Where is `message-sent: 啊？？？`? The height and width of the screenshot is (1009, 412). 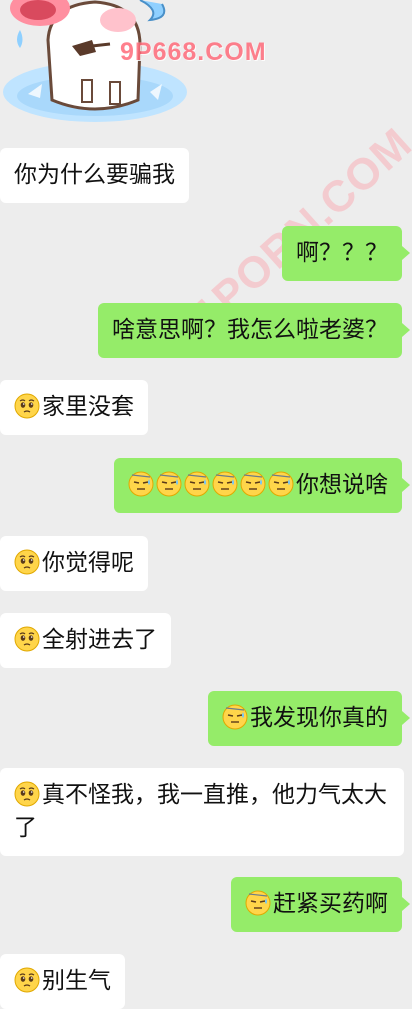
message-sent: 啊？？？ is located at coordinates (346, 253).